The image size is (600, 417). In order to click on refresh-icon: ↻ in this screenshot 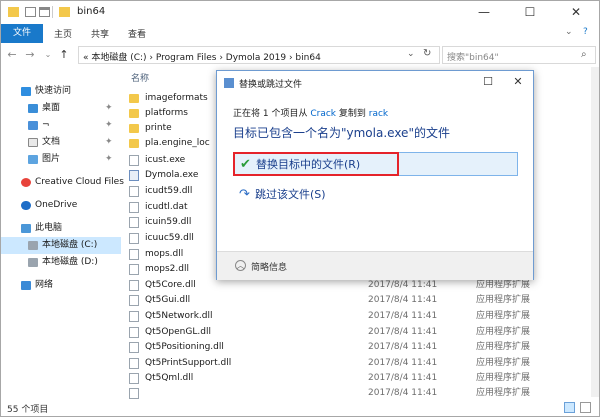, I will do `click(427, 53)`.